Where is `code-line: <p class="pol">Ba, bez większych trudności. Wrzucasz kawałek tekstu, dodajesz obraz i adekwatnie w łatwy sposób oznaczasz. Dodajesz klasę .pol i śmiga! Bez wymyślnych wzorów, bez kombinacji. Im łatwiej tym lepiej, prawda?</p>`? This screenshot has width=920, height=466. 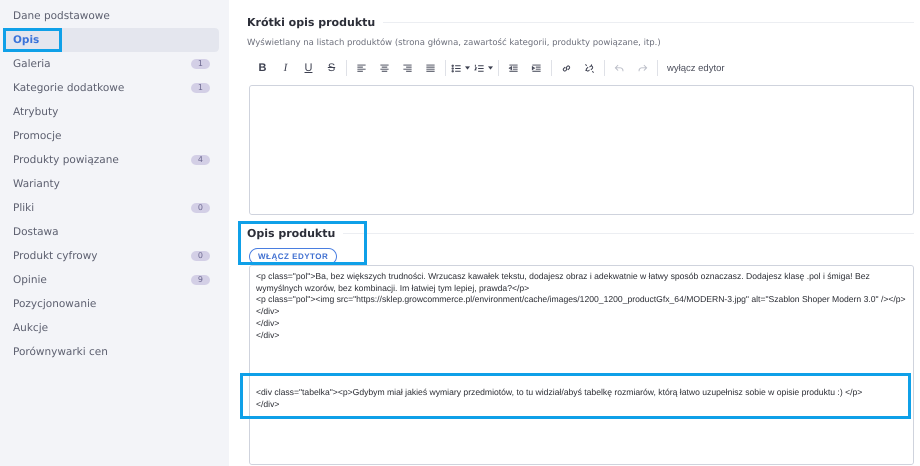 code-line: <p class="pol">Ba, bez większych trudności. Wrzucasz kawałek tekstu, dodajesz obraz i adekwatnie w łatwy sposób oznaczasz. Dodajesz klasę .pol i śmiga! Bez wymyślnych wzorów, bez kombinacji. Im łatwiej tym lepiej, prawda?</p> is located at coordinates (563, 282).